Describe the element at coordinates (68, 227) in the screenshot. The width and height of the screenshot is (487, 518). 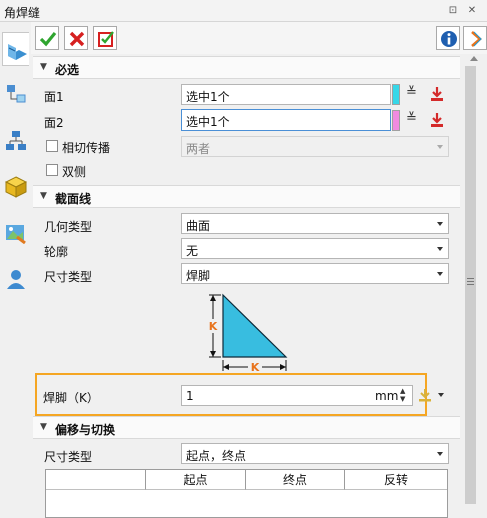
I see `geom-type-label: 几何类型` at that location.